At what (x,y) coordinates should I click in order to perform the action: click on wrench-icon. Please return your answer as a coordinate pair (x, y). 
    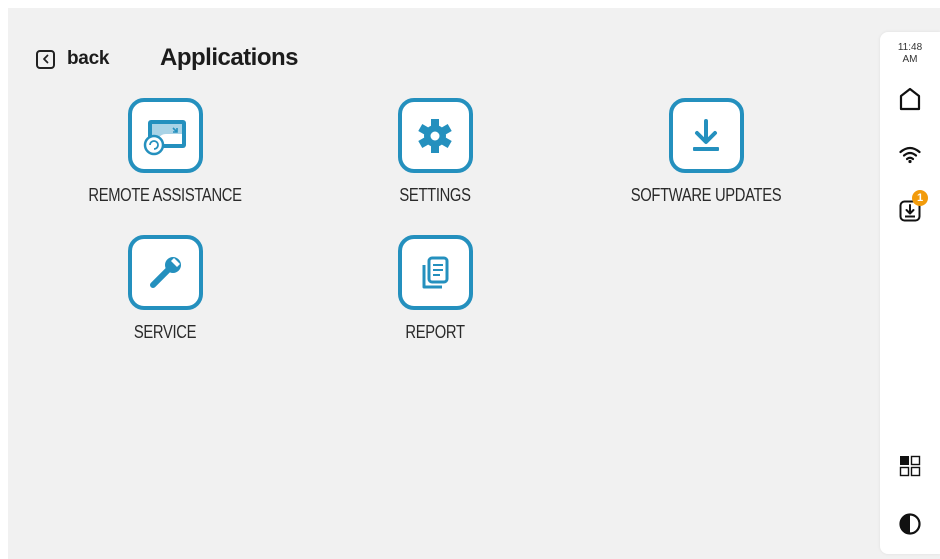
    Looking at the image, I should click on (165, 272).